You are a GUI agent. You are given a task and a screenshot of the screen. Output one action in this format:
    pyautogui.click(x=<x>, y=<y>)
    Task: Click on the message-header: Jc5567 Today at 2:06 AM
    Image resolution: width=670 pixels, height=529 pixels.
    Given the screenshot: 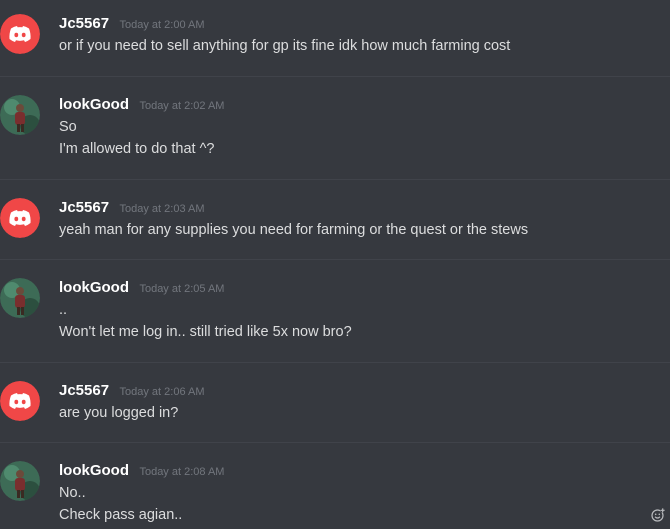 What is the action you would take?
    pyautogui.click(x=132, y=391)
    